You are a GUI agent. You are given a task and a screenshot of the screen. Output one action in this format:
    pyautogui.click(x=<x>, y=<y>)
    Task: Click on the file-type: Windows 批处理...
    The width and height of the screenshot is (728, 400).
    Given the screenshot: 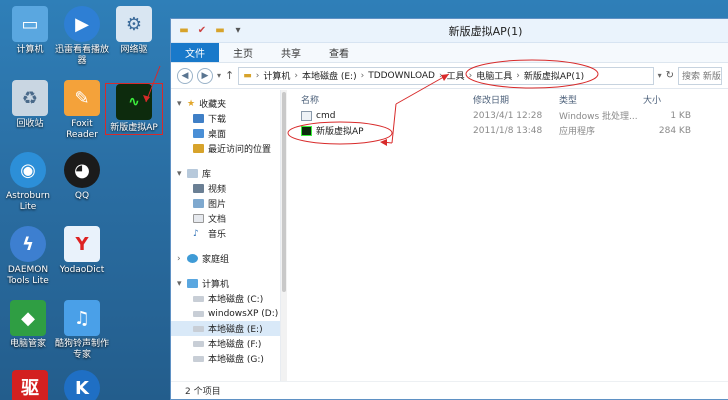 What is the action you would take?
    pyautogui.click(x=598, y=117)
    